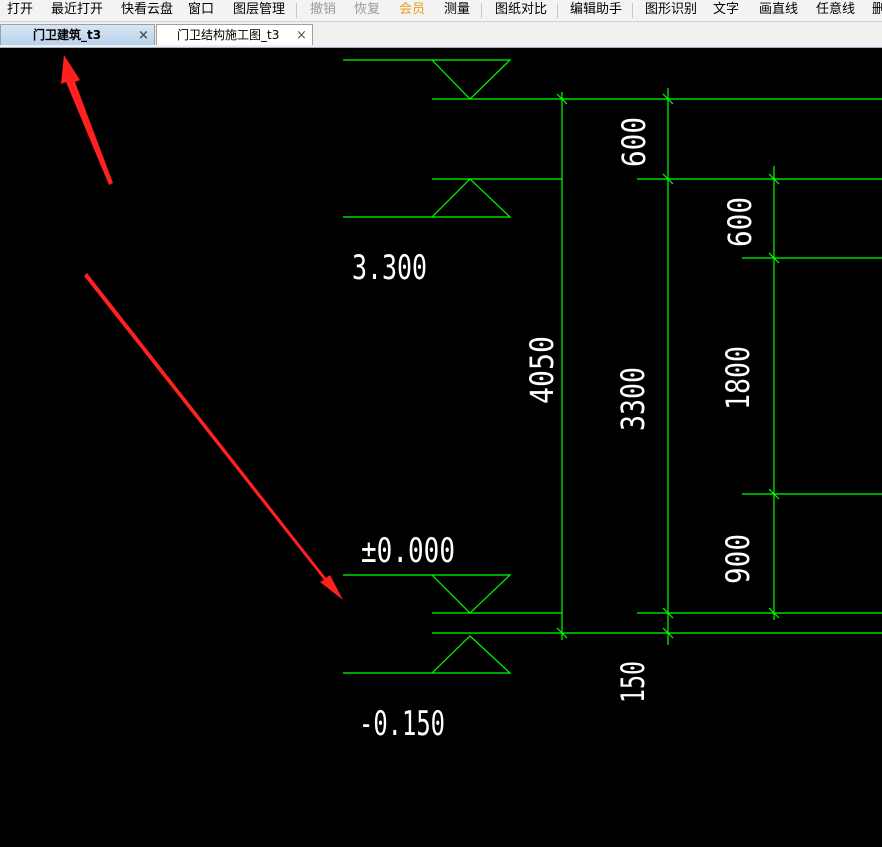  I want to click on elevation-label-bottom: -0.150, so click(402, 724).